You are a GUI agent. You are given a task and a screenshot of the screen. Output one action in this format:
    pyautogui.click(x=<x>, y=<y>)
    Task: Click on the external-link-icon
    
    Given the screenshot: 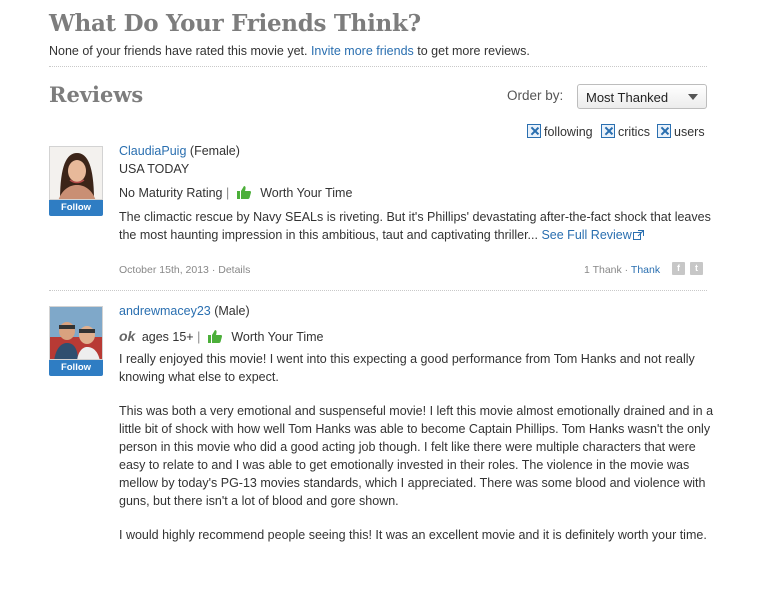 What is the action you would take?
    pyautogui.click(x=638, y=235)
    